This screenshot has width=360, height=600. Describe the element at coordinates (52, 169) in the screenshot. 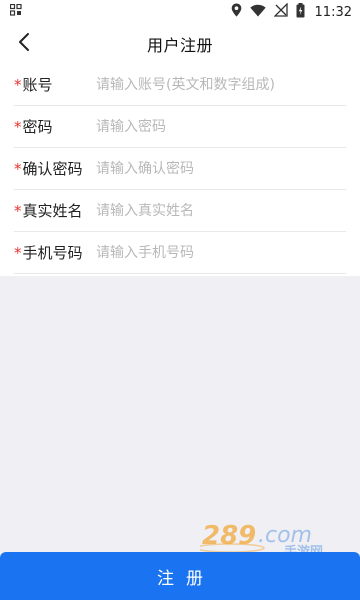

I see `field-label-text: 确认密码` at that location.